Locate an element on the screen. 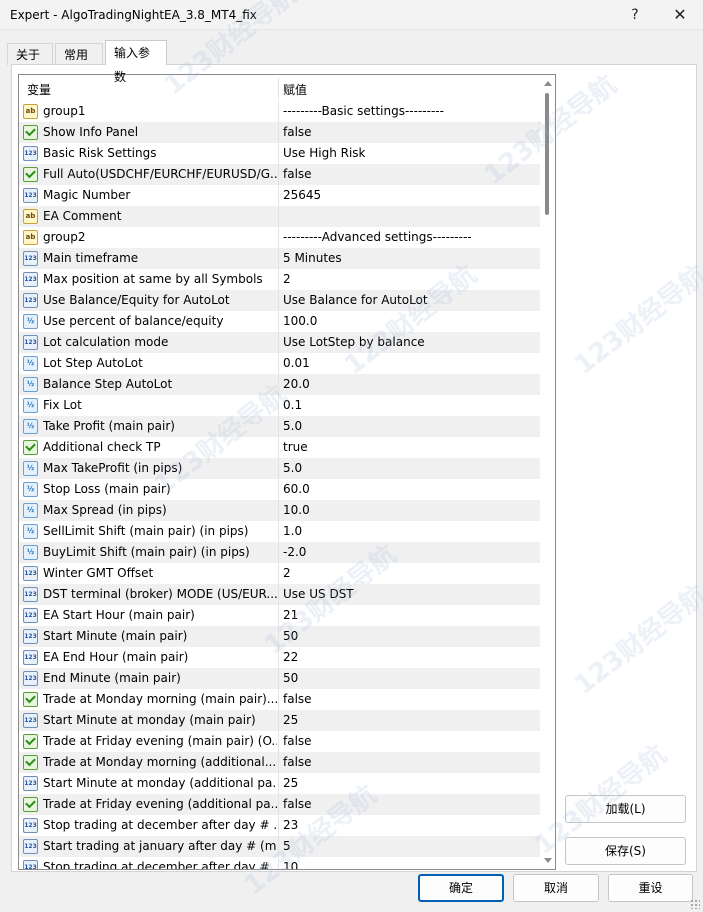 The height and width of the screenshot is (912, 703). header-value: 赋值 is located at coordinates (295, 89).